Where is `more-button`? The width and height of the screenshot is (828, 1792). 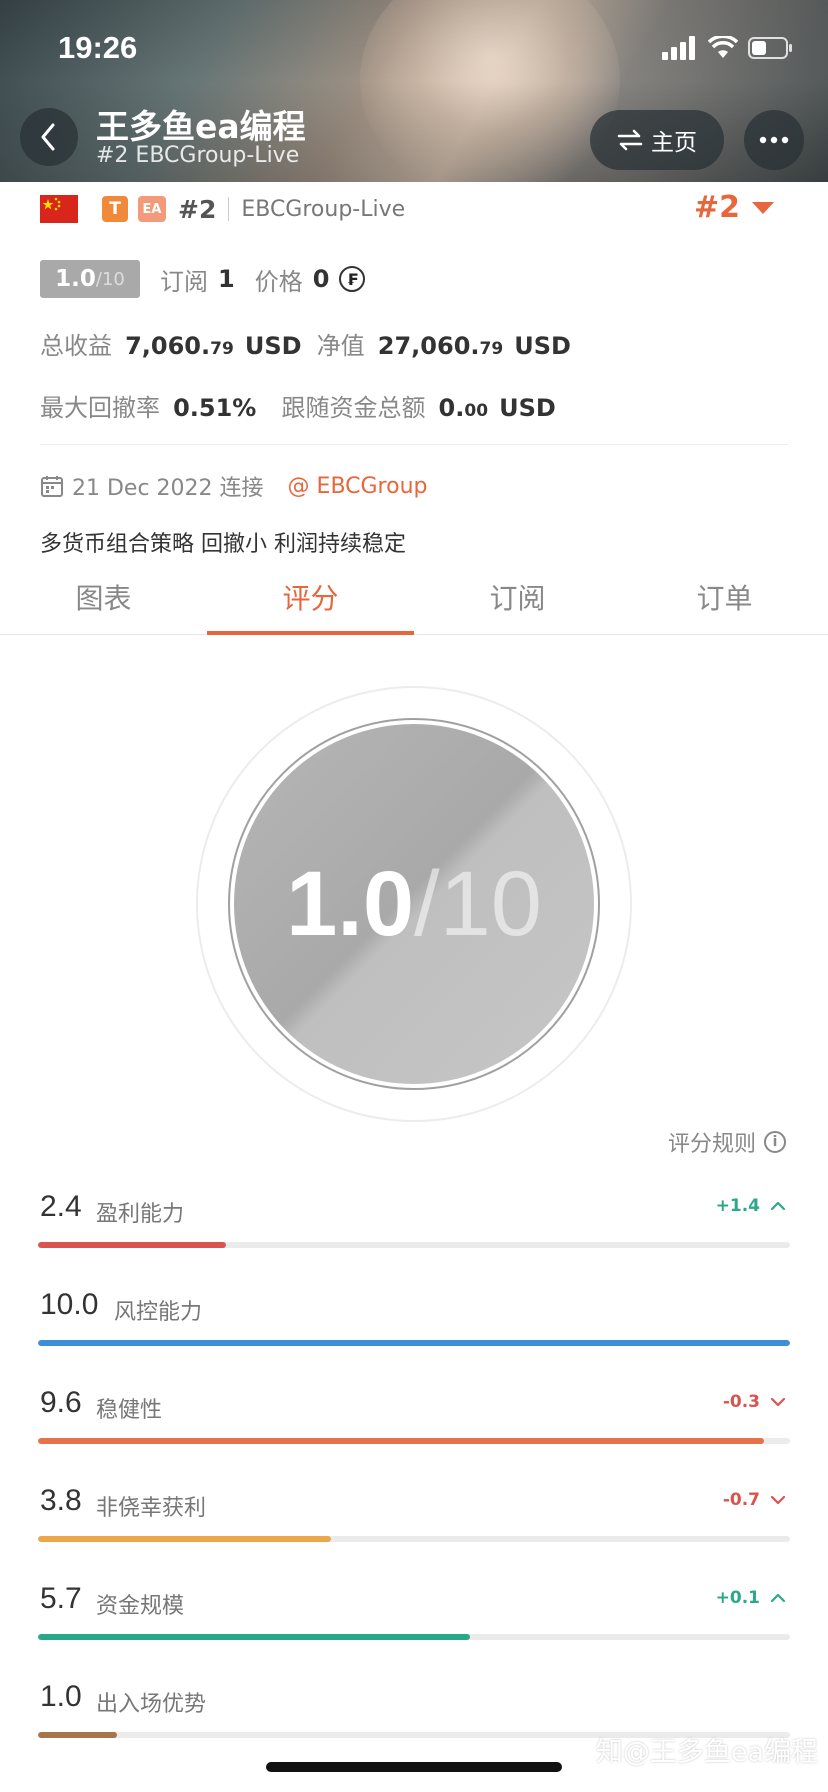
more-button is located at coordinates (774, 140).